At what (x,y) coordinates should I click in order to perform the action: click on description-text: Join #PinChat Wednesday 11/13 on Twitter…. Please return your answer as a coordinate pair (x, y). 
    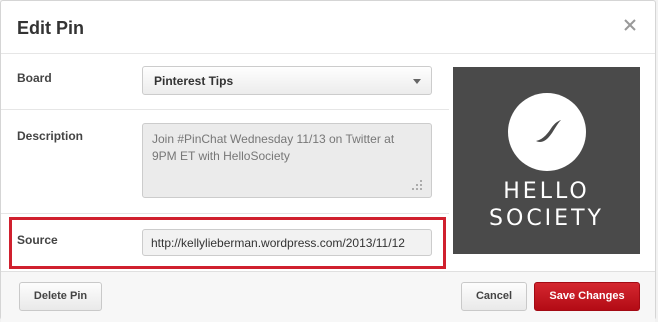
    Looking at the image, I should click on (273, 147).